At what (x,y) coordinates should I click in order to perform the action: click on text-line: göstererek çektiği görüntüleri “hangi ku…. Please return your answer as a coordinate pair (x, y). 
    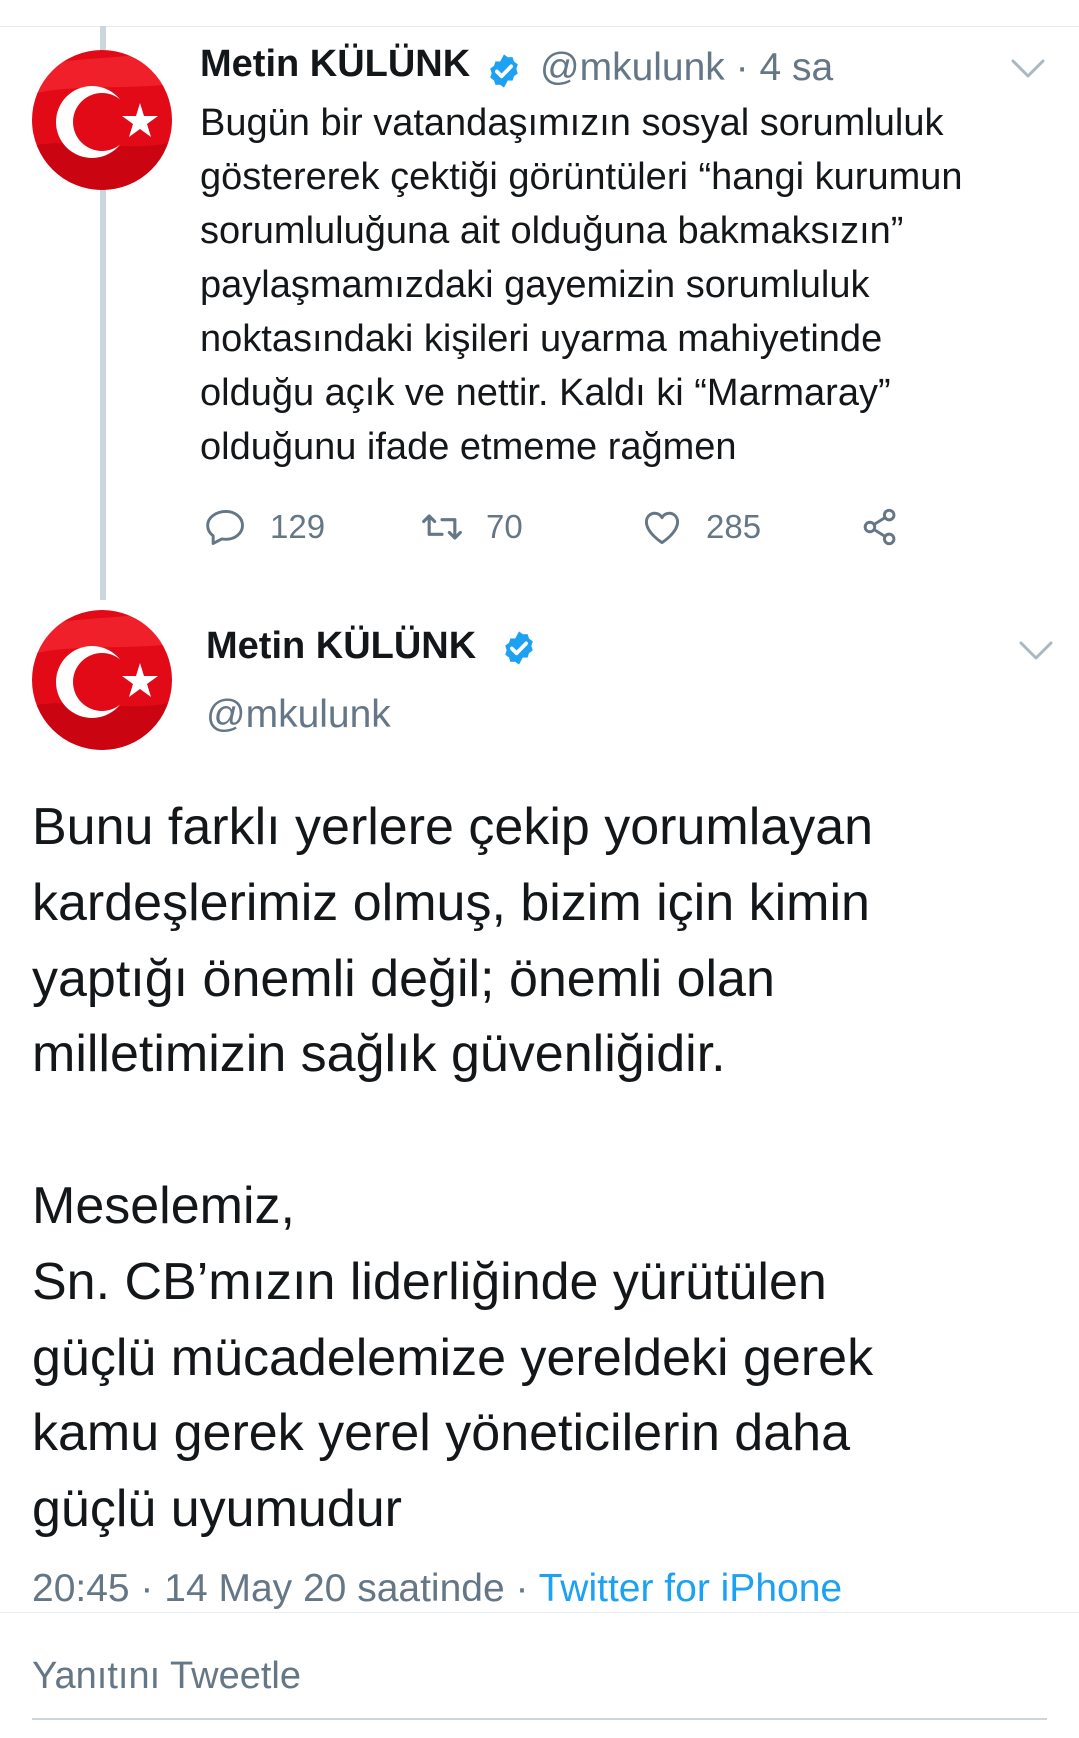
    Looking at the image, I should click on (581, 177).